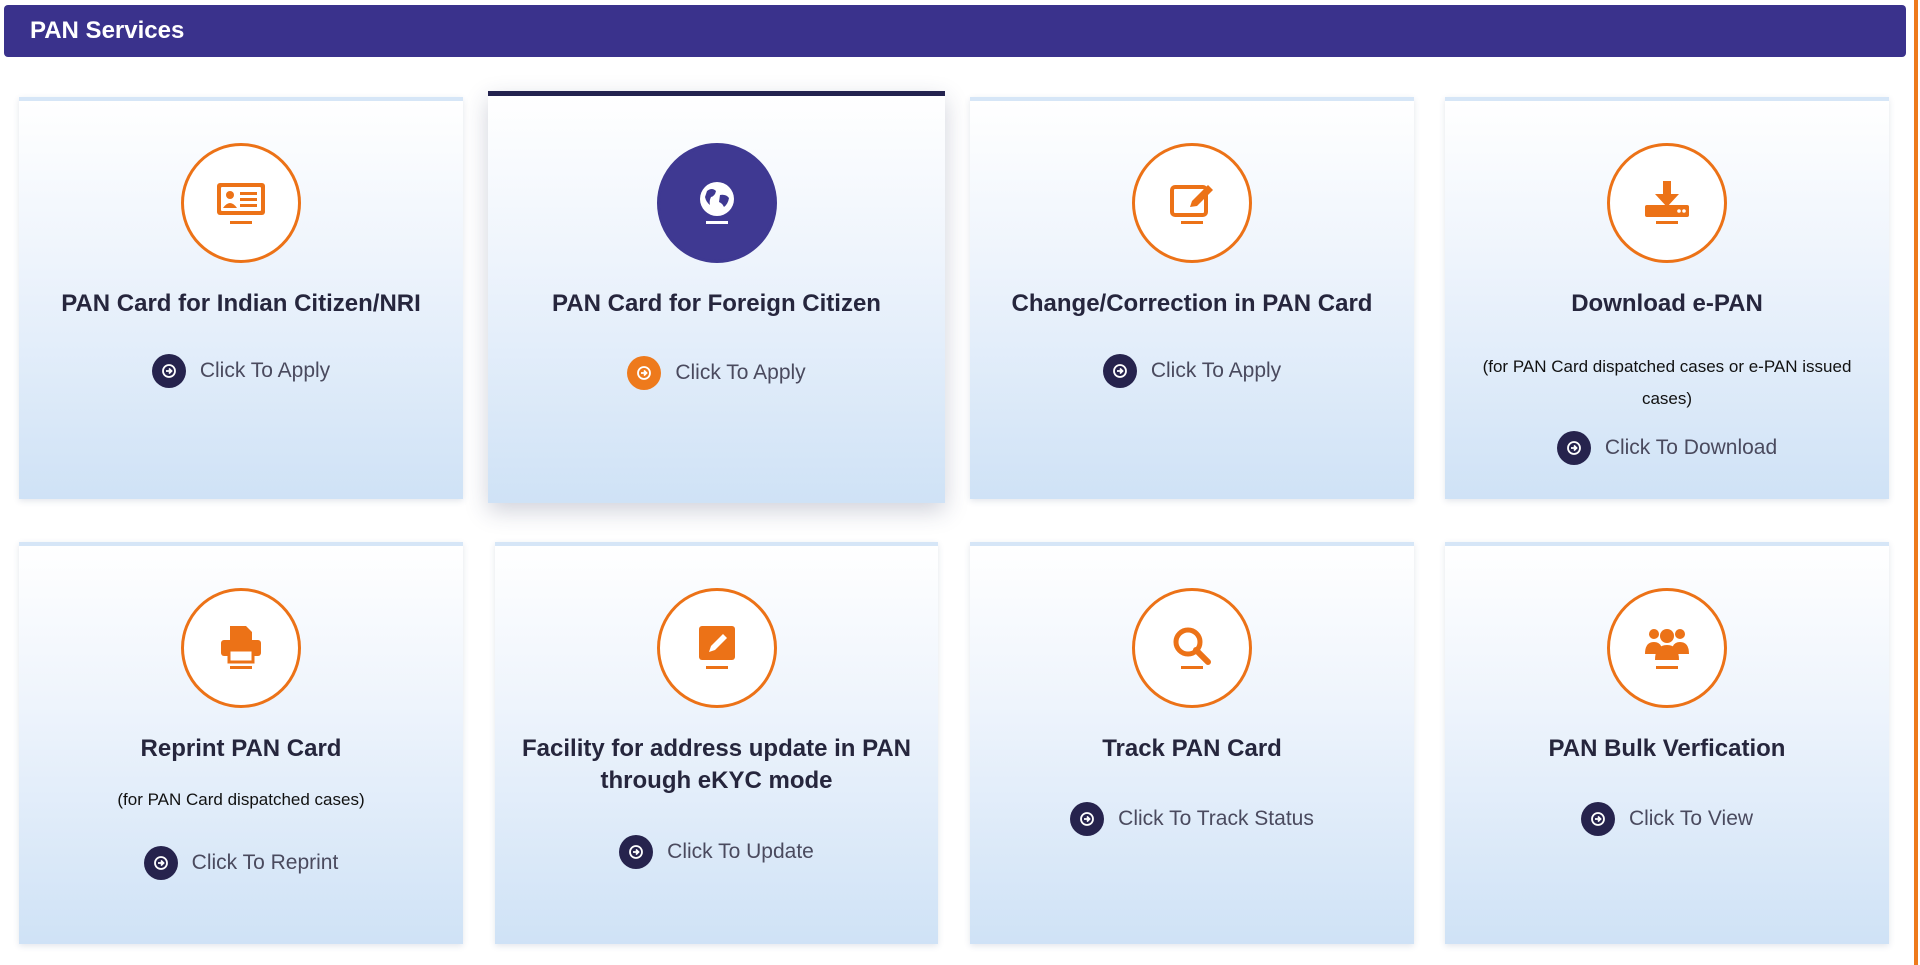  Describe the element at coordinates (241, 303) in the screenshot. I see `card-title: PAN Card for Indian Citizen/NRI` at that location.